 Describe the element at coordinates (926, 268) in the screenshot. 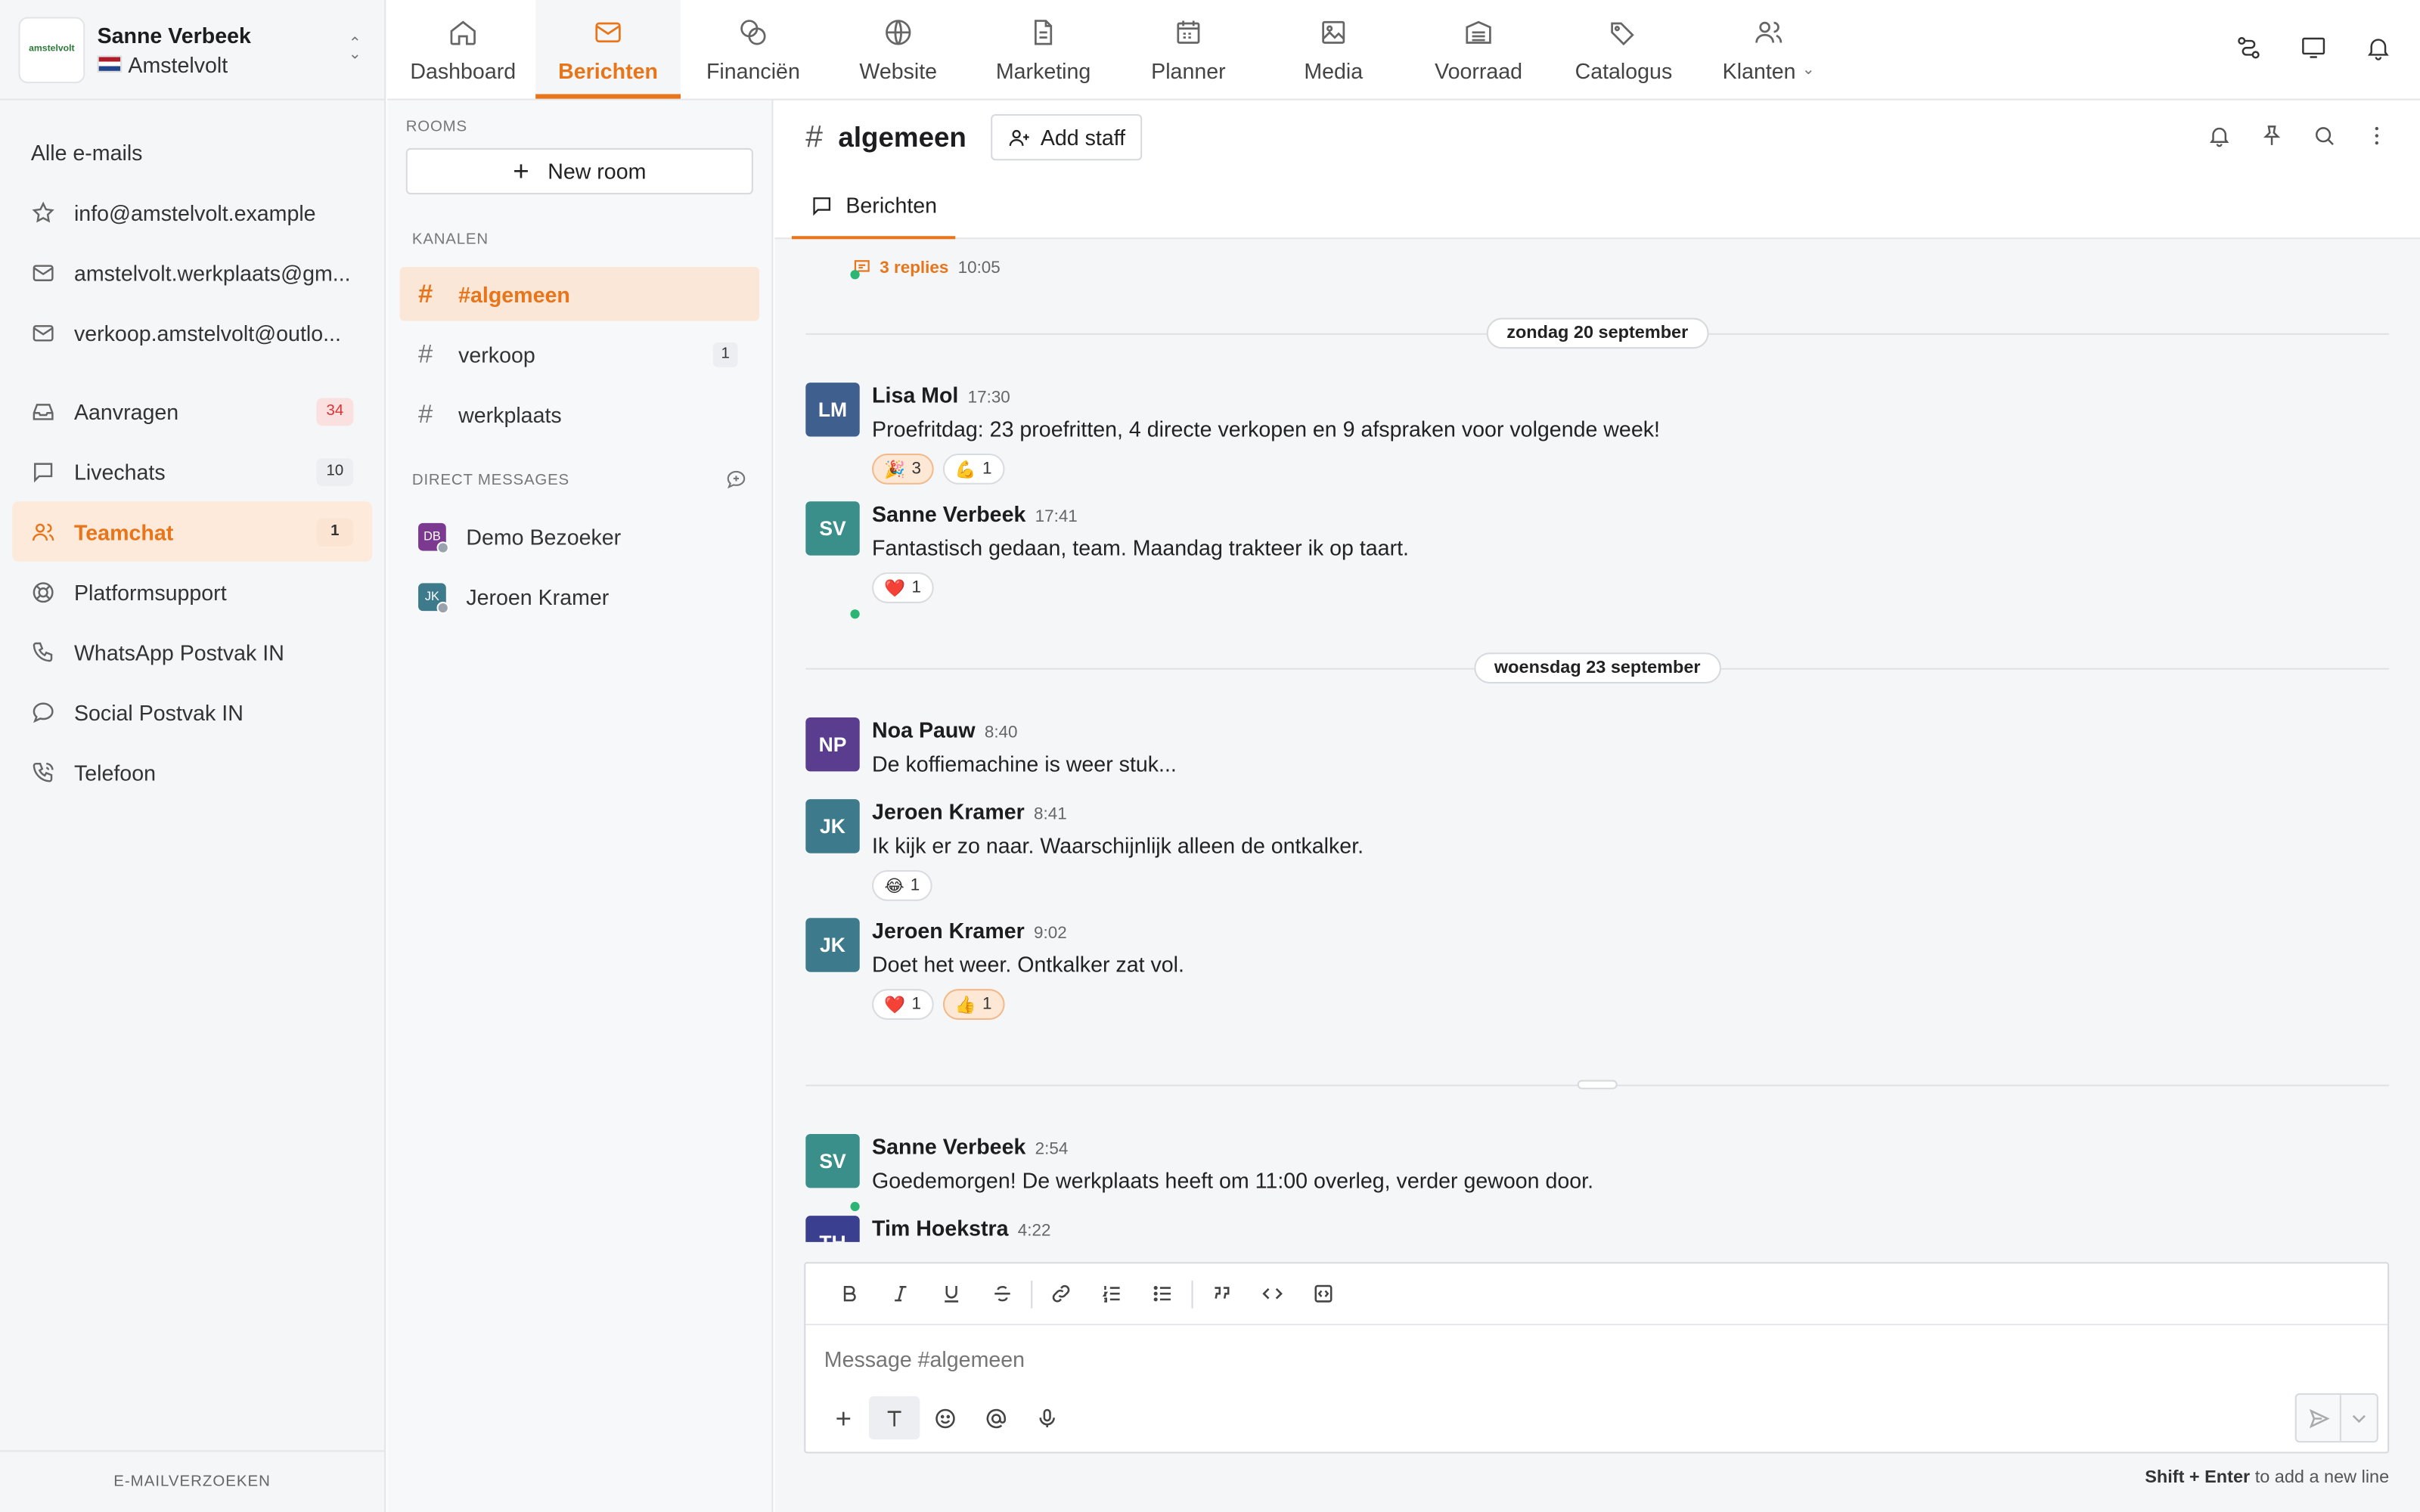

I see `thread-replies: 3 replies 10:05` at that location.